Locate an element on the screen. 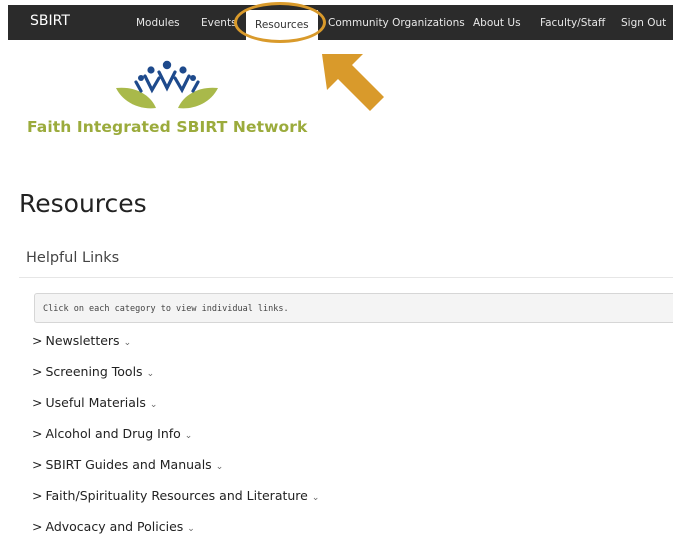 Image resolution: width=673 pixels, height=539 pixels. category-label: Alcohol and Drug Info is located at coordinates (113, 433).